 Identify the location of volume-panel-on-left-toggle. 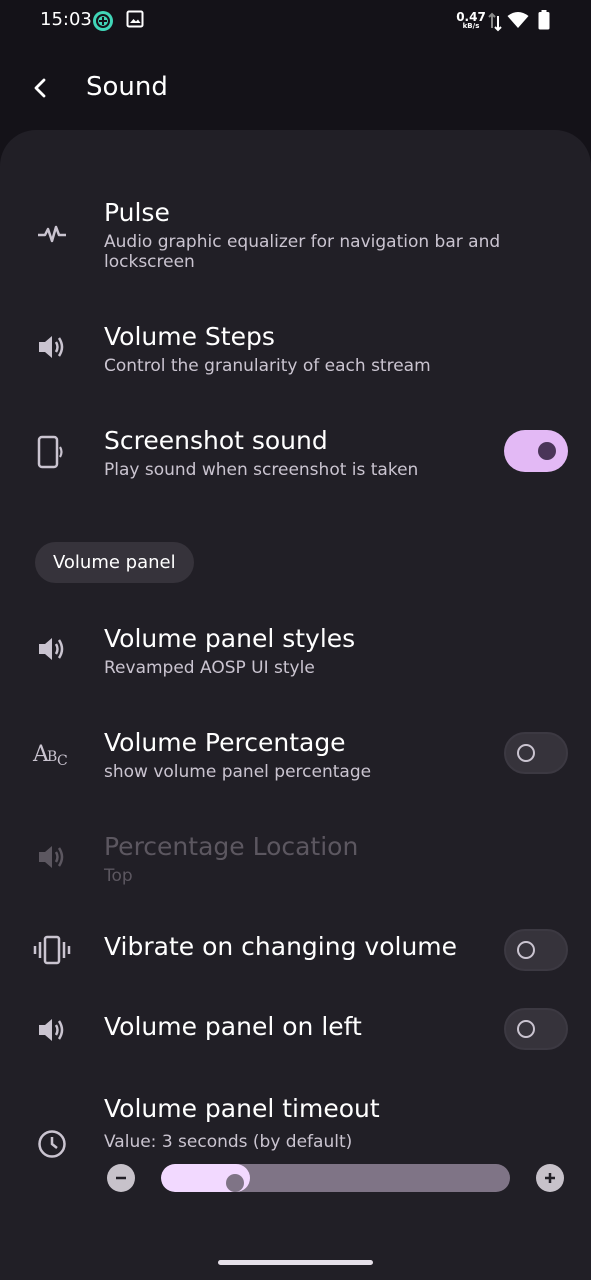
(536, 1029).